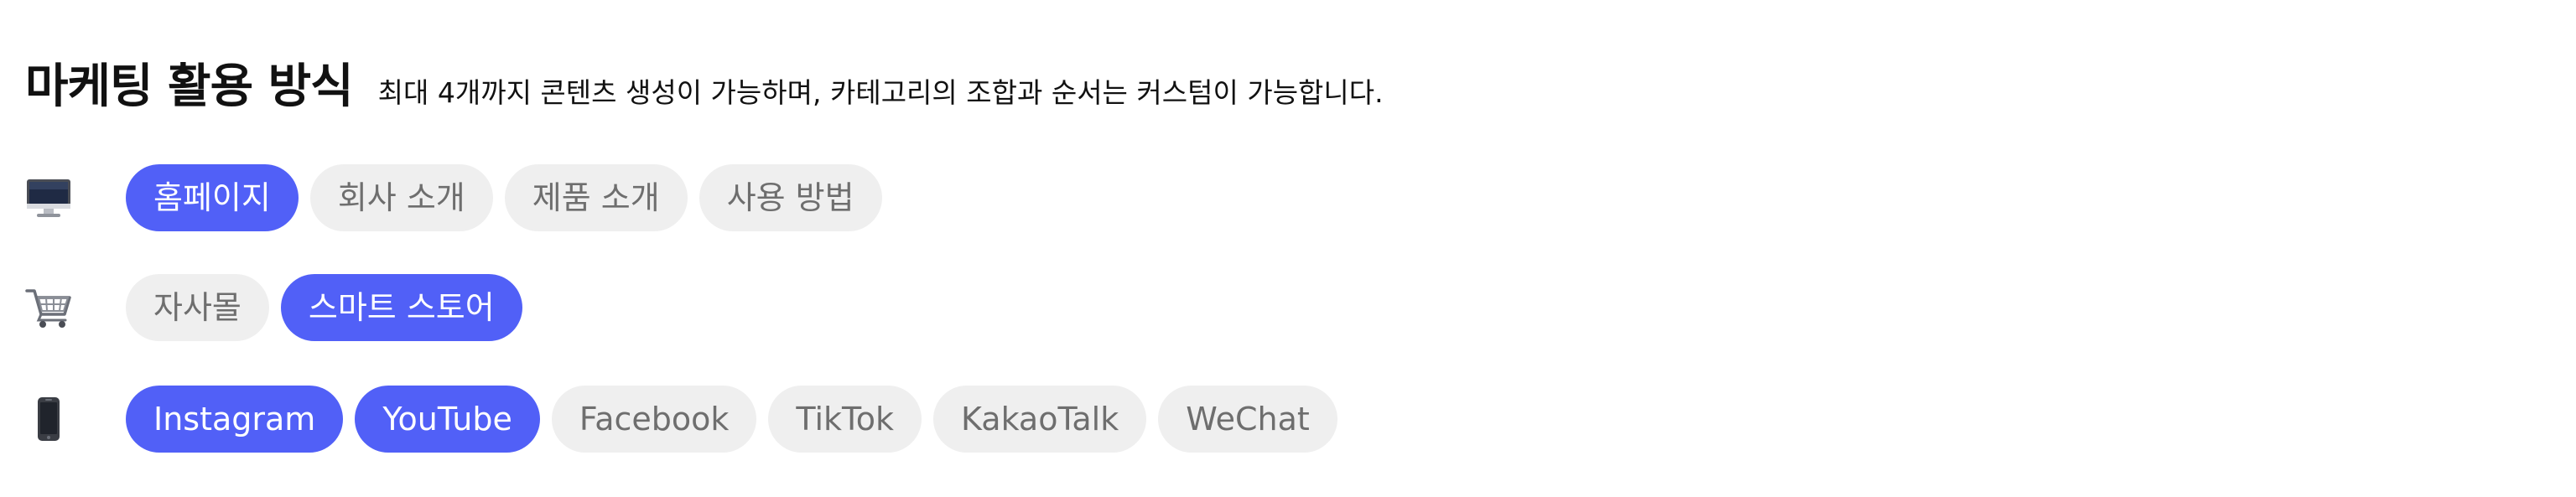 The height and width of the screenshot is (497, 2576). I want to click on chip-kakaotalk: KakaoTalk, so click(1040, 419).